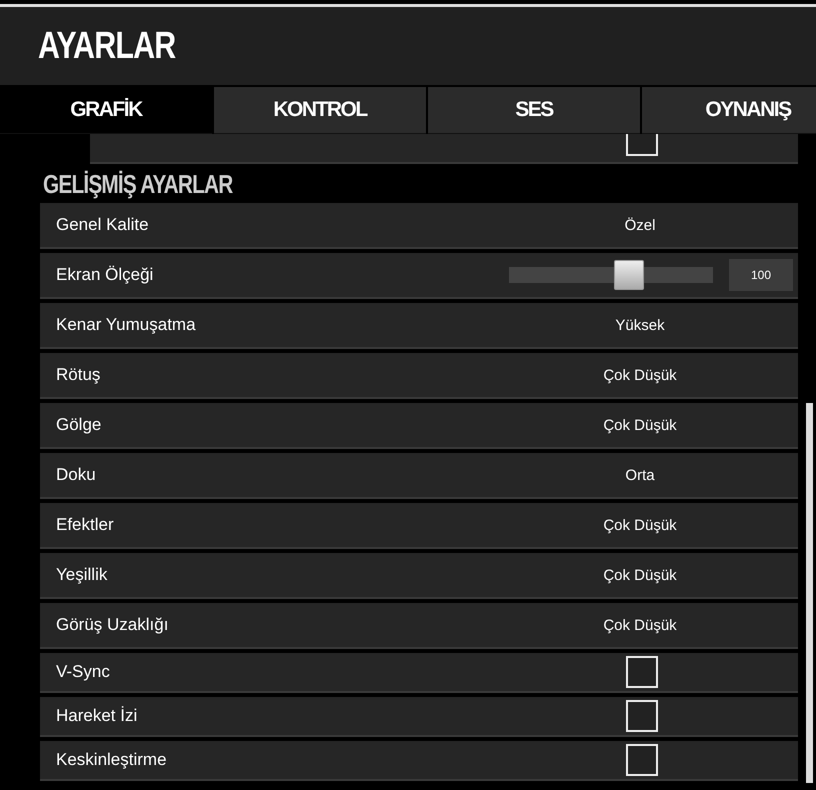  Describe the element at coordinates (96, 716) in the screenshot. I see `setting-label: Hareket İzi` at that location.